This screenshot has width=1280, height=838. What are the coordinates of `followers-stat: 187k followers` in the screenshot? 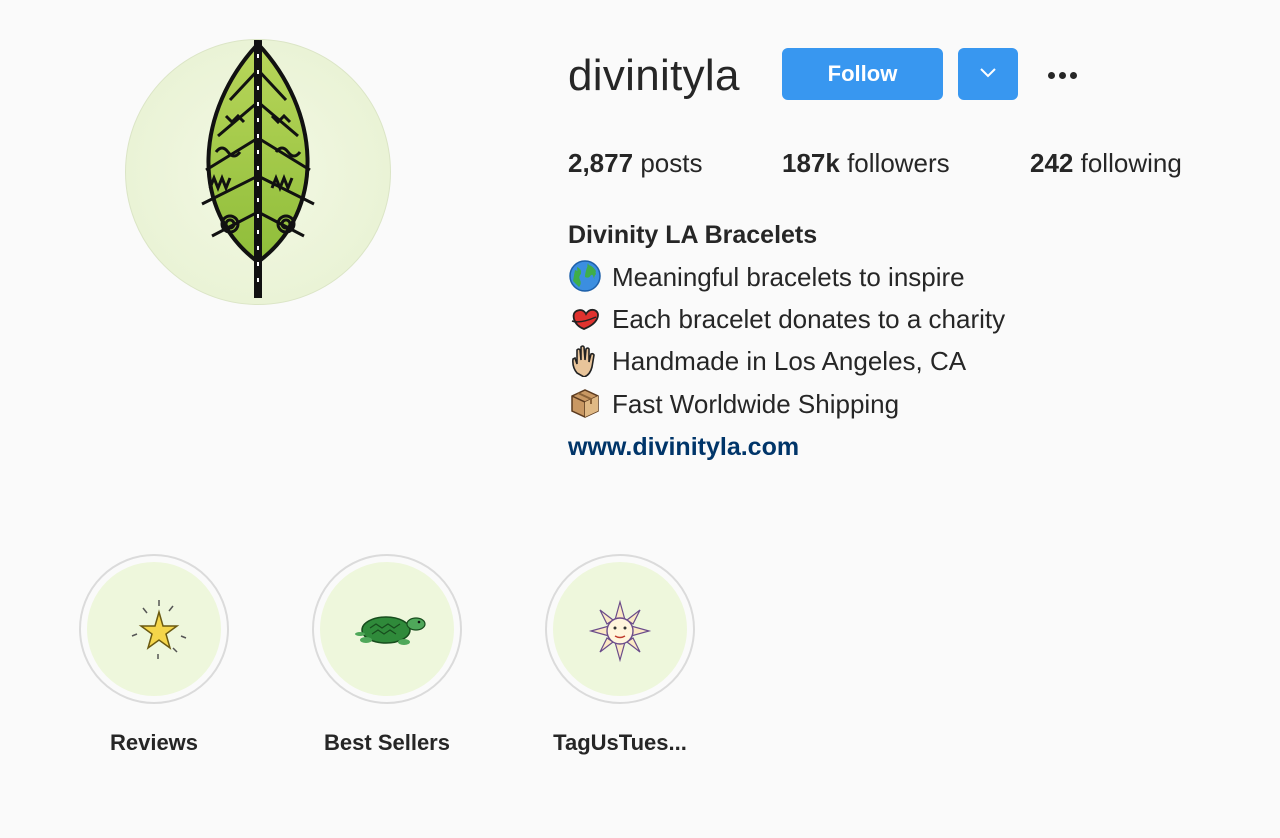 It's located at (866, 163).